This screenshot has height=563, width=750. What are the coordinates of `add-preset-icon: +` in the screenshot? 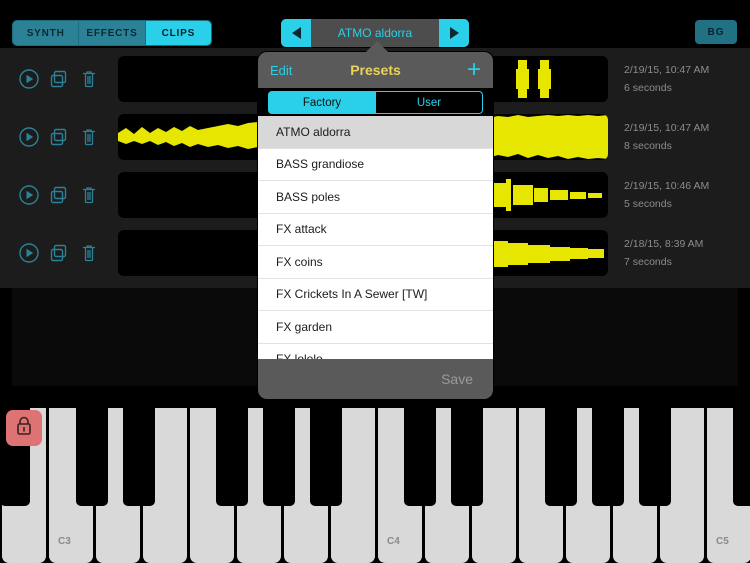 It's located at (474, 70).